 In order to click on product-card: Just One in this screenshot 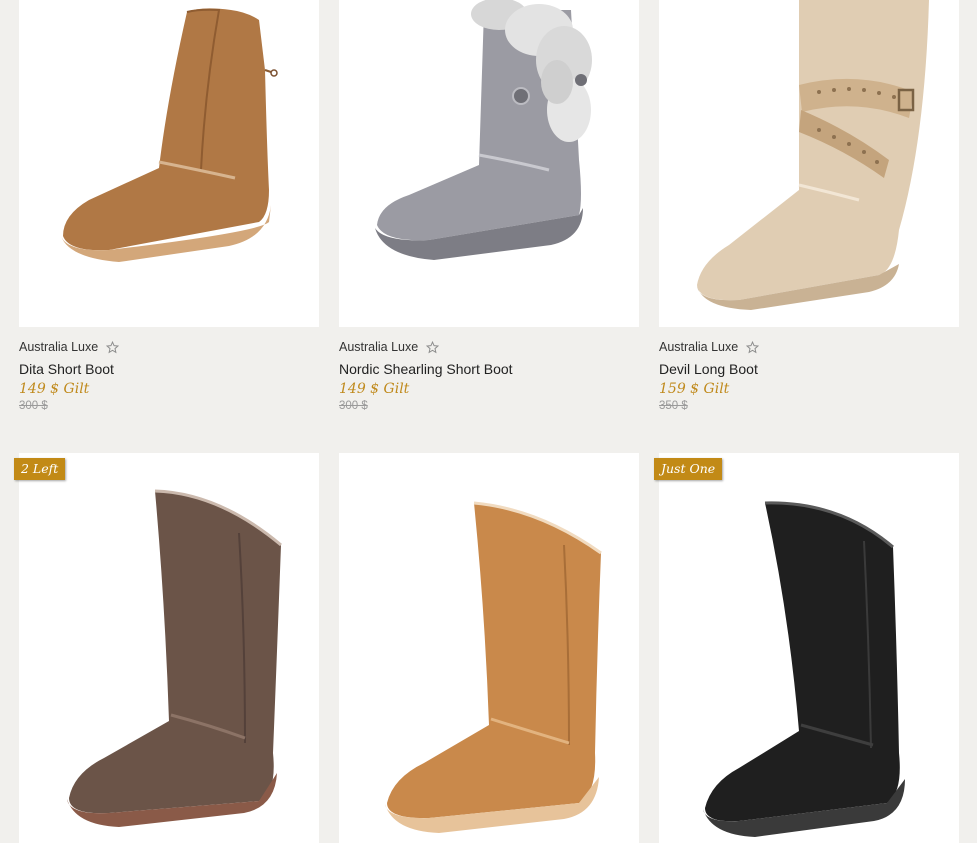, I will do `click(806, 648)`.